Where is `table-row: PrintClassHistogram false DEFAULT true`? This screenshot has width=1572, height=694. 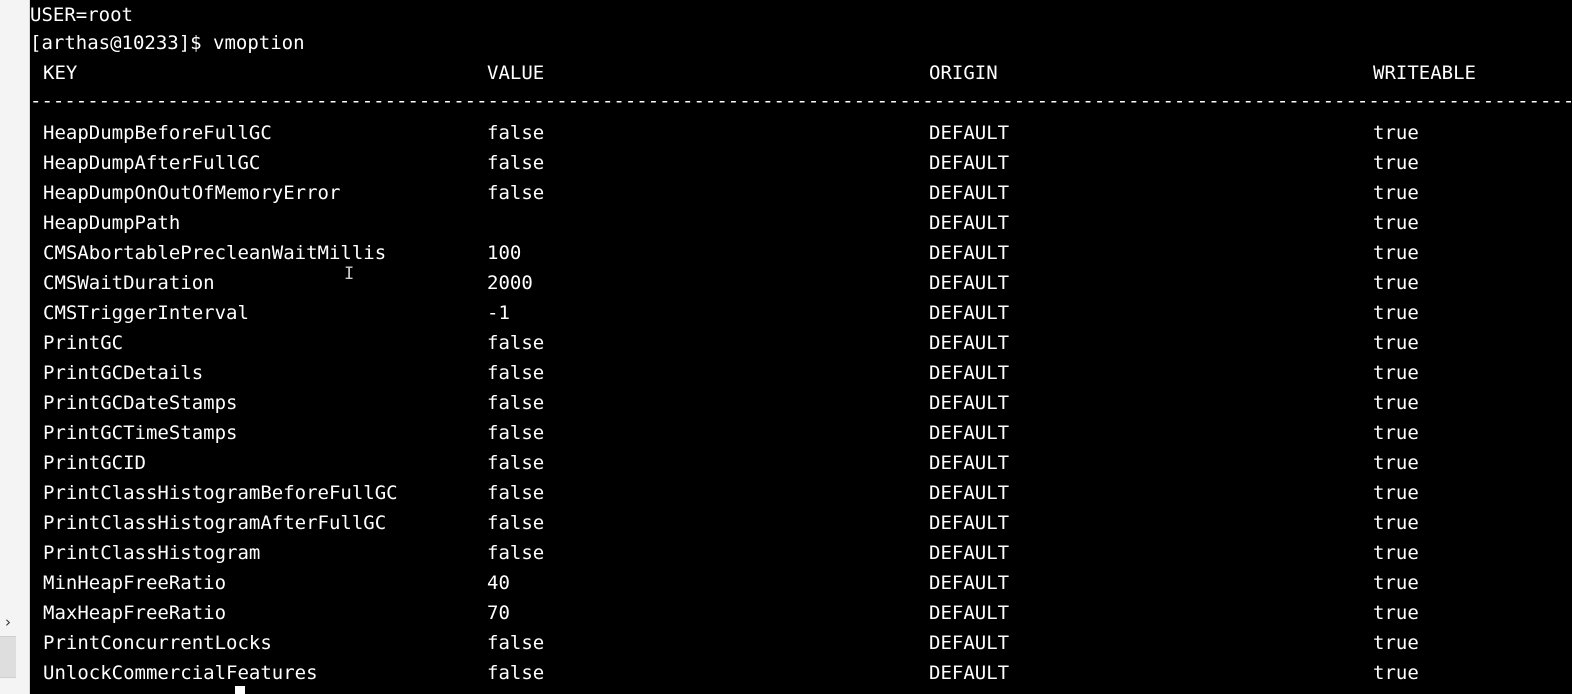 table-row: PrintClassHistogram false DEFAULT true is located at coordinates (801, 553).